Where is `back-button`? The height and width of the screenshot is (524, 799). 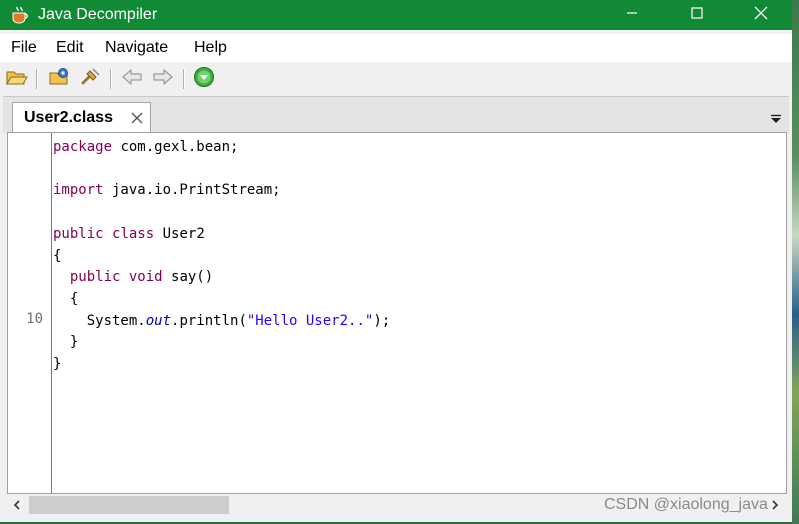
back-button is located at coordinates (132, 79).